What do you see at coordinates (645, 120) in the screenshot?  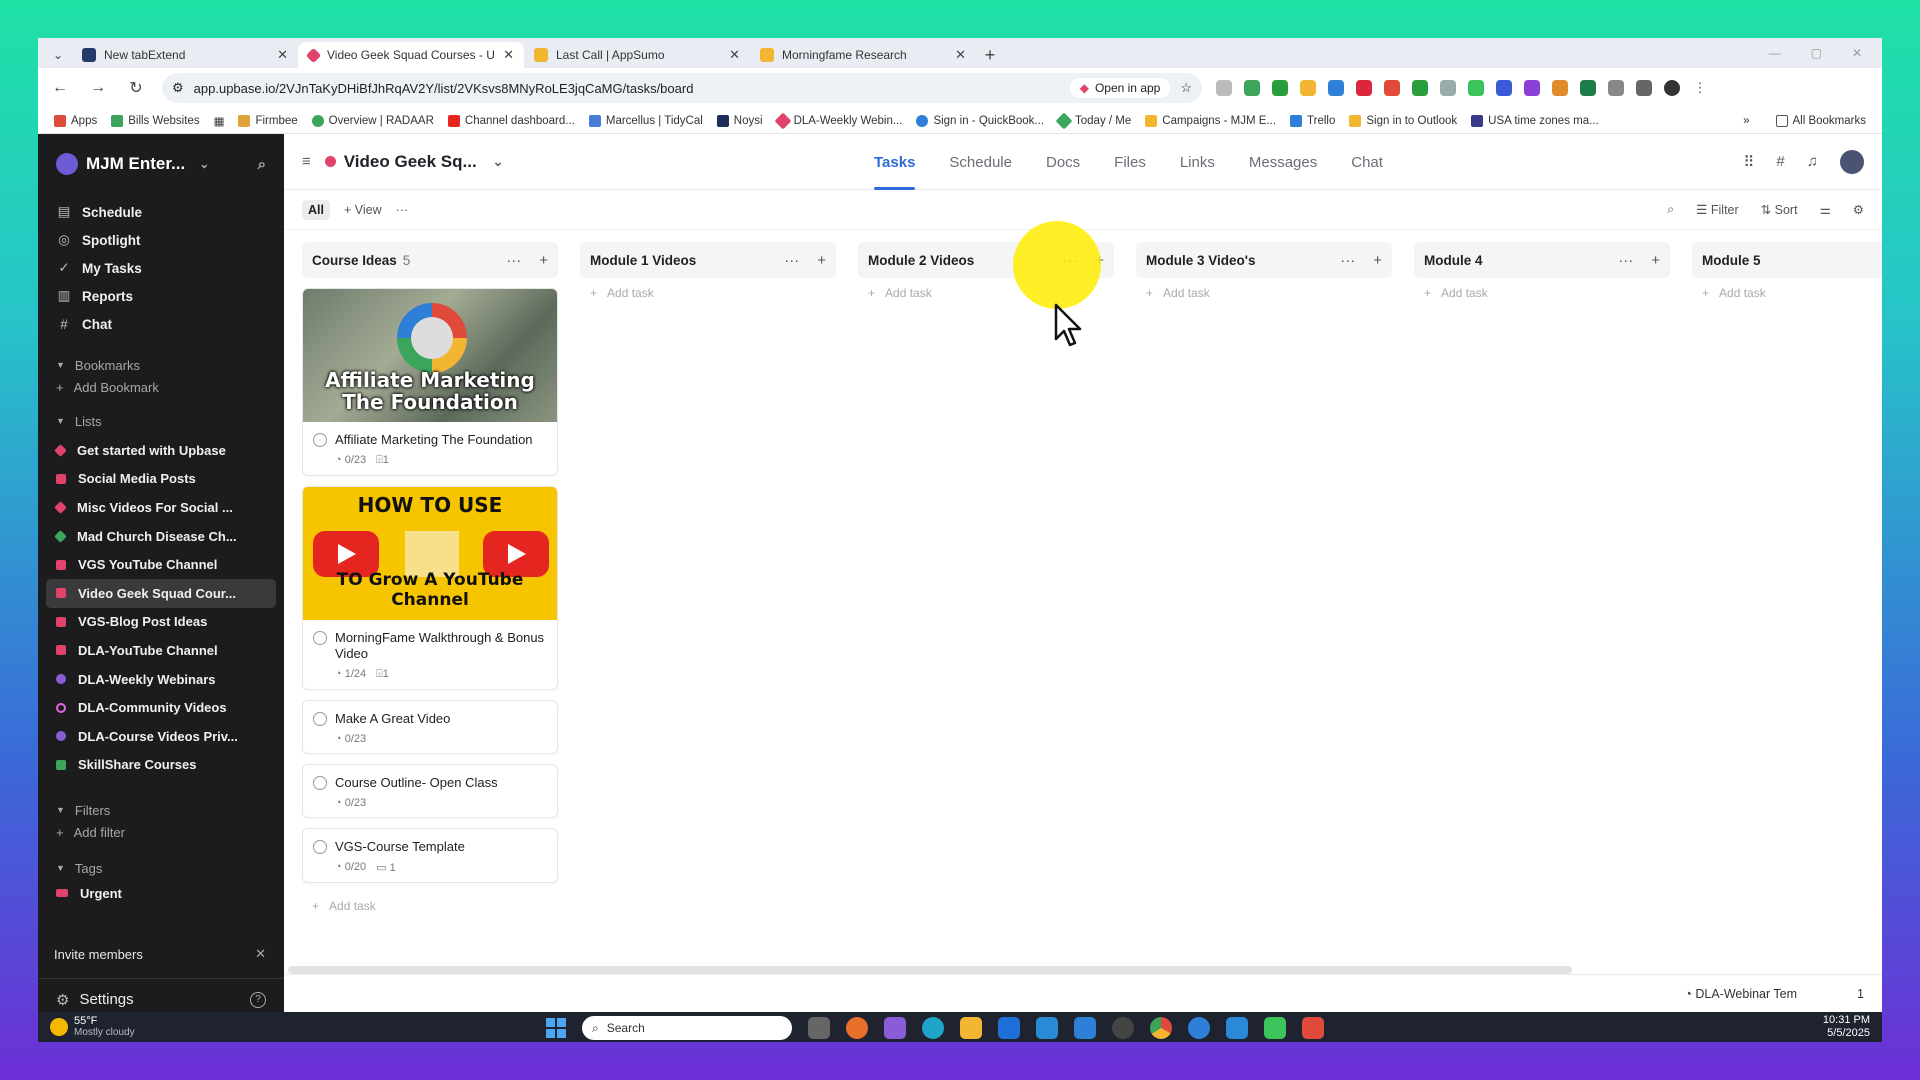 I see `bookmark-item: Marcellus | TidyCal` at bounding box center [645, 120].